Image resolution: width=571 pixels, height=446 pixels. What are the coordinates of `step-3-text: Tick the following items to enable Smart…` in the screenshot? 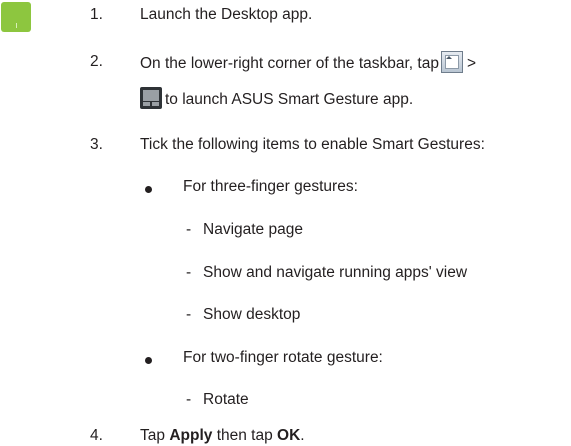 It's located at (312, 144).